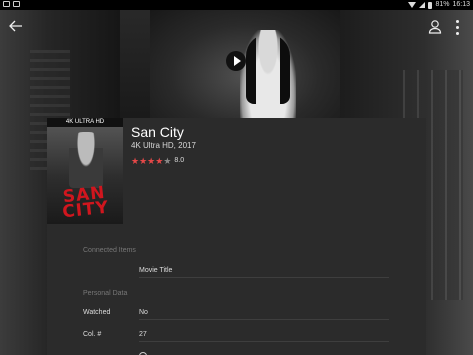  Describe the element at coordinates (163, 145) in the screenshot. I see `movie-subtitle: 4K Ultra HD, 2017` at that location.